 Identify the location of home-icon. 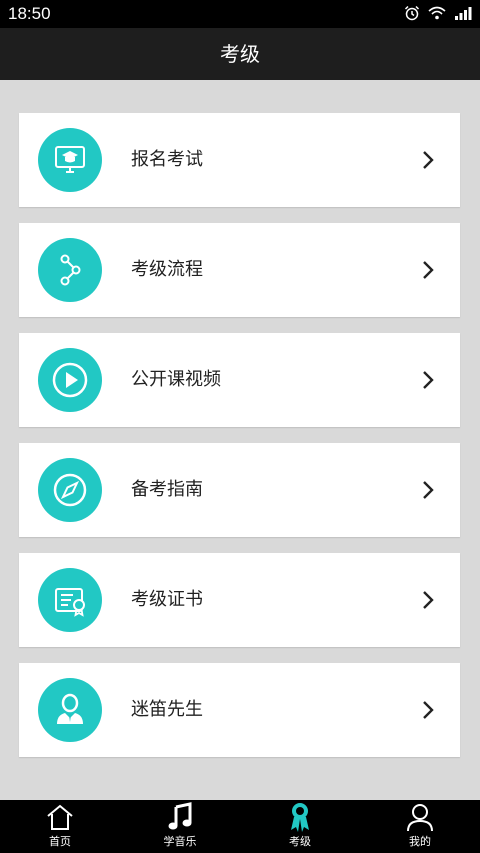
(60, 817).